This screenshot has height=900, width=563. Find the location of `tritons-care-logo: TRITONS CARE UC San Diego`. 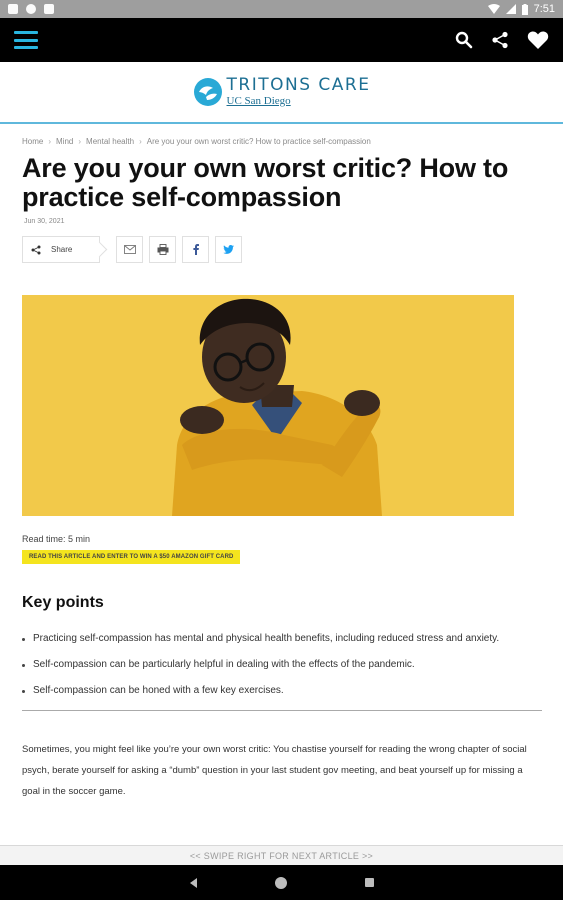

tritons-care-logo: TRITONS CARE UC San Diego is located at coordinates (282, 92).